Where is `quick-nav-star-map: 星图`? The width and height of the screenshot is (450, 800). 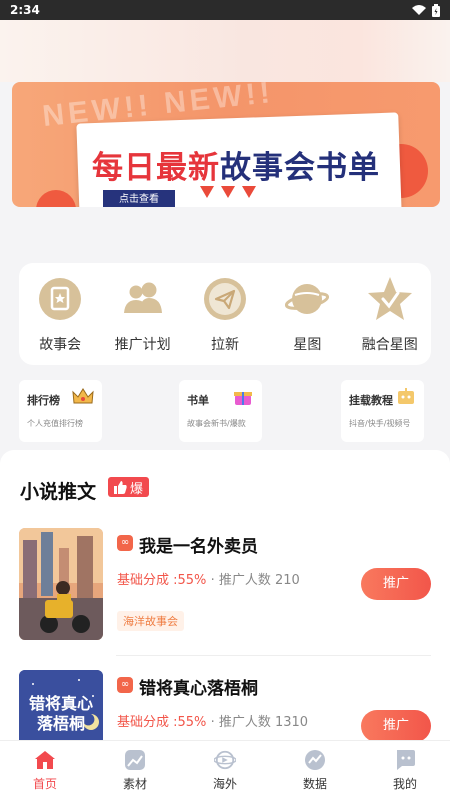
quick-nav-star-map: 星图 is located at coordinates (307, 314).